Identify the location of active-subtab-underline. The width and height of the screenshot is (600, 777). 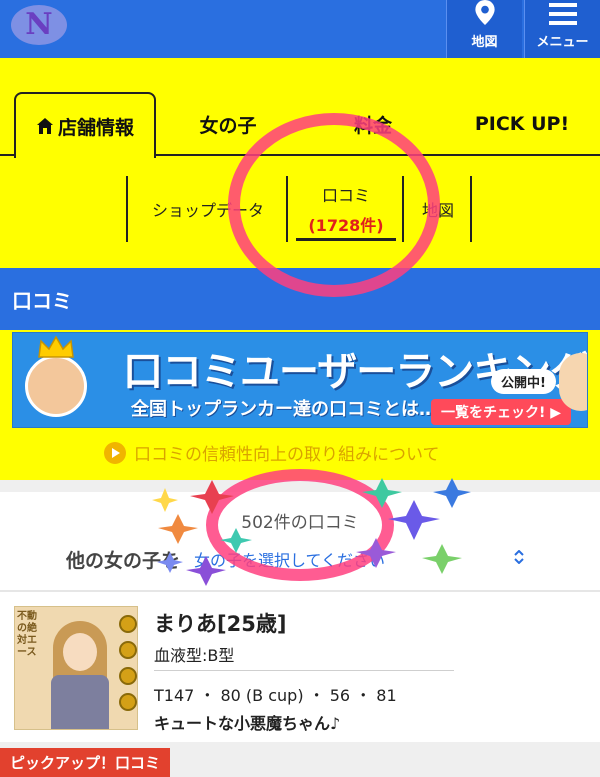
(346, 239).